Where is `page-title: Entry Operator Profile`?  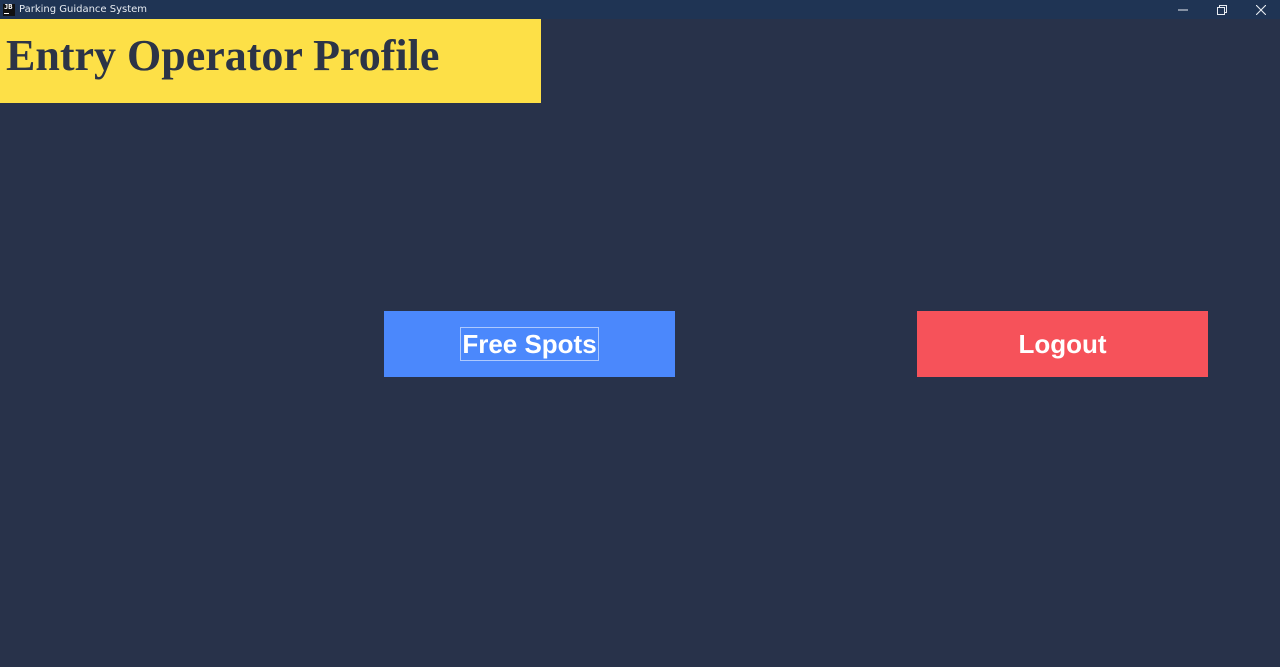
page-title: Entry Operator Profile is located at coordinates (223, 55).